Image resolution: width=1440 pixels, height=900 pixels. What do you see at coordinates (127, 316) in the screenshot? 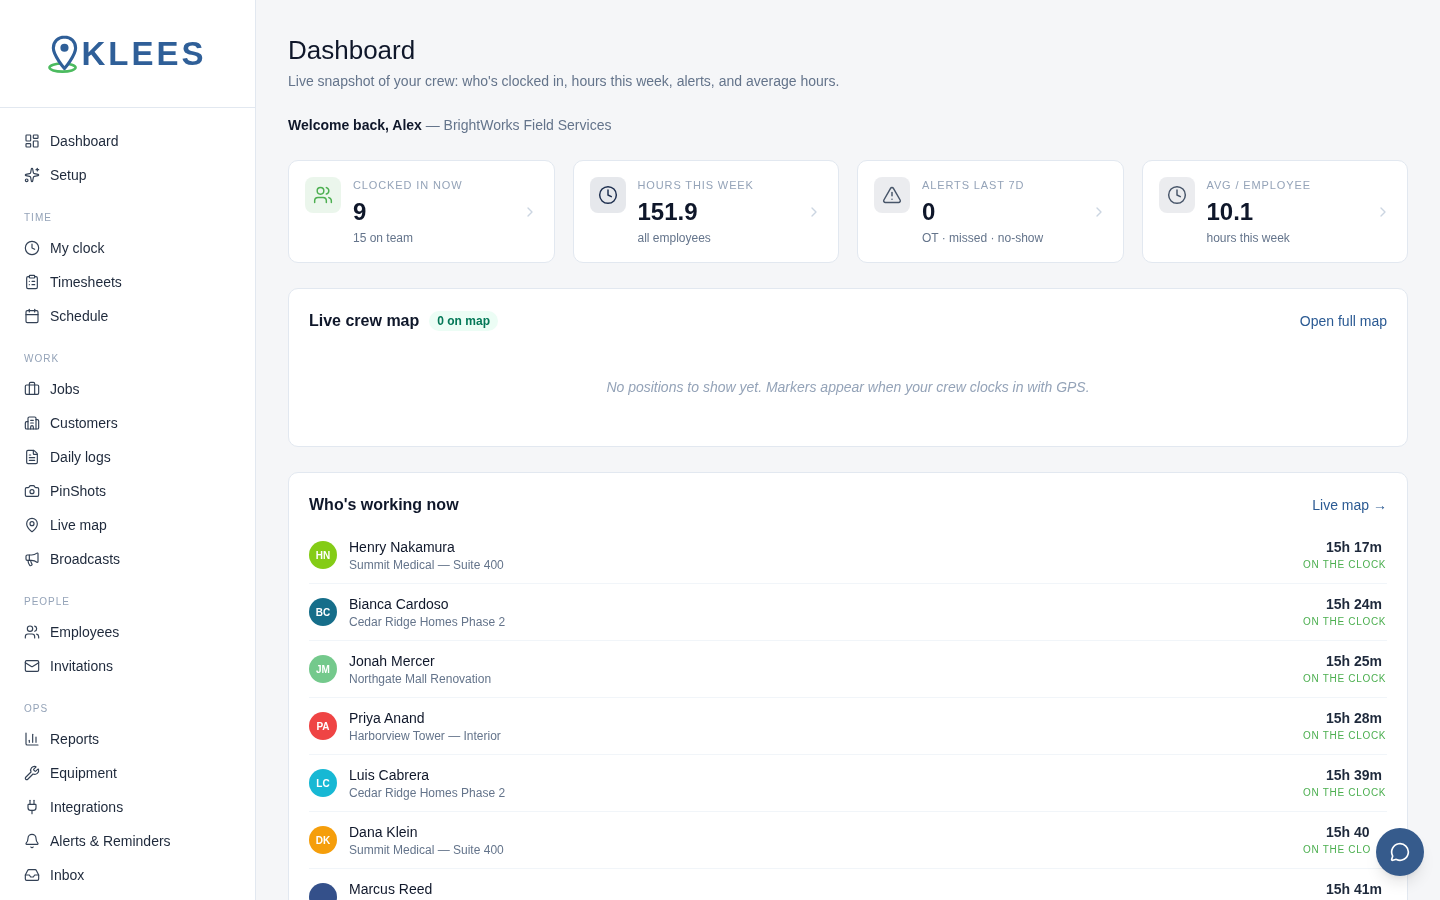
I see `nav-item: Schedule` at bounding box center [127, 316].